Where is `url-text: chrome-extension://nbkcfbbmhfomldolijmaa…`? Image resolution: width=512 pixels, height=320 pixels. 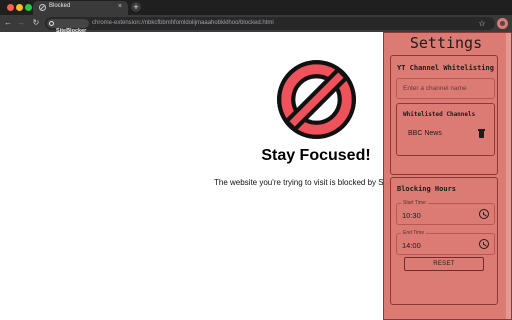
url-text: chrome-extension://nbkcfbbmhfomldolijmaa… is located at coordinates (183, 23).